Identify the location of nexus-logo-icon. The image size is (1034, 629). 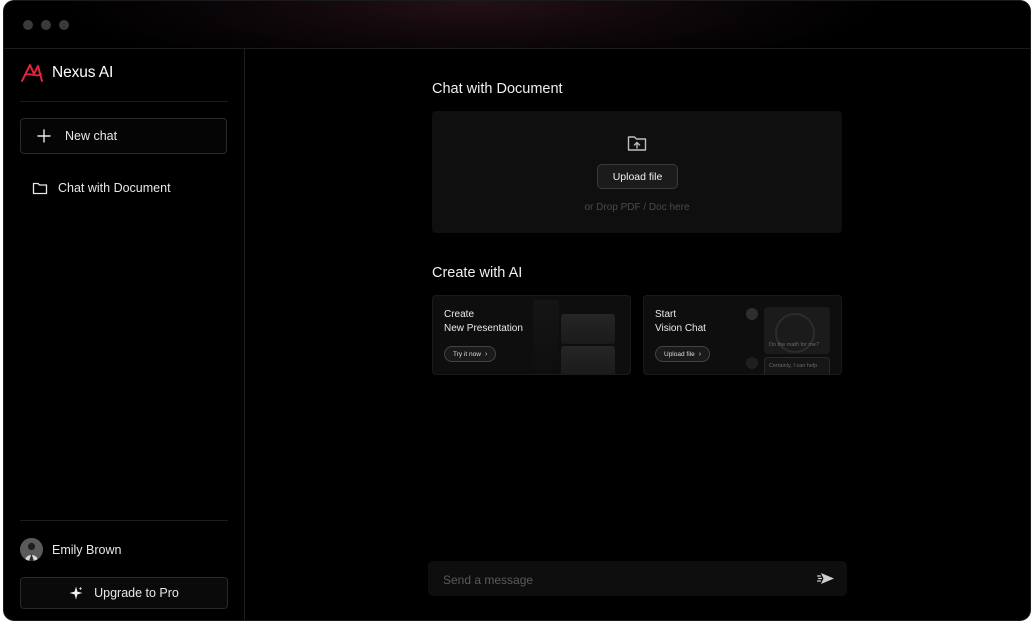
(32, 73).